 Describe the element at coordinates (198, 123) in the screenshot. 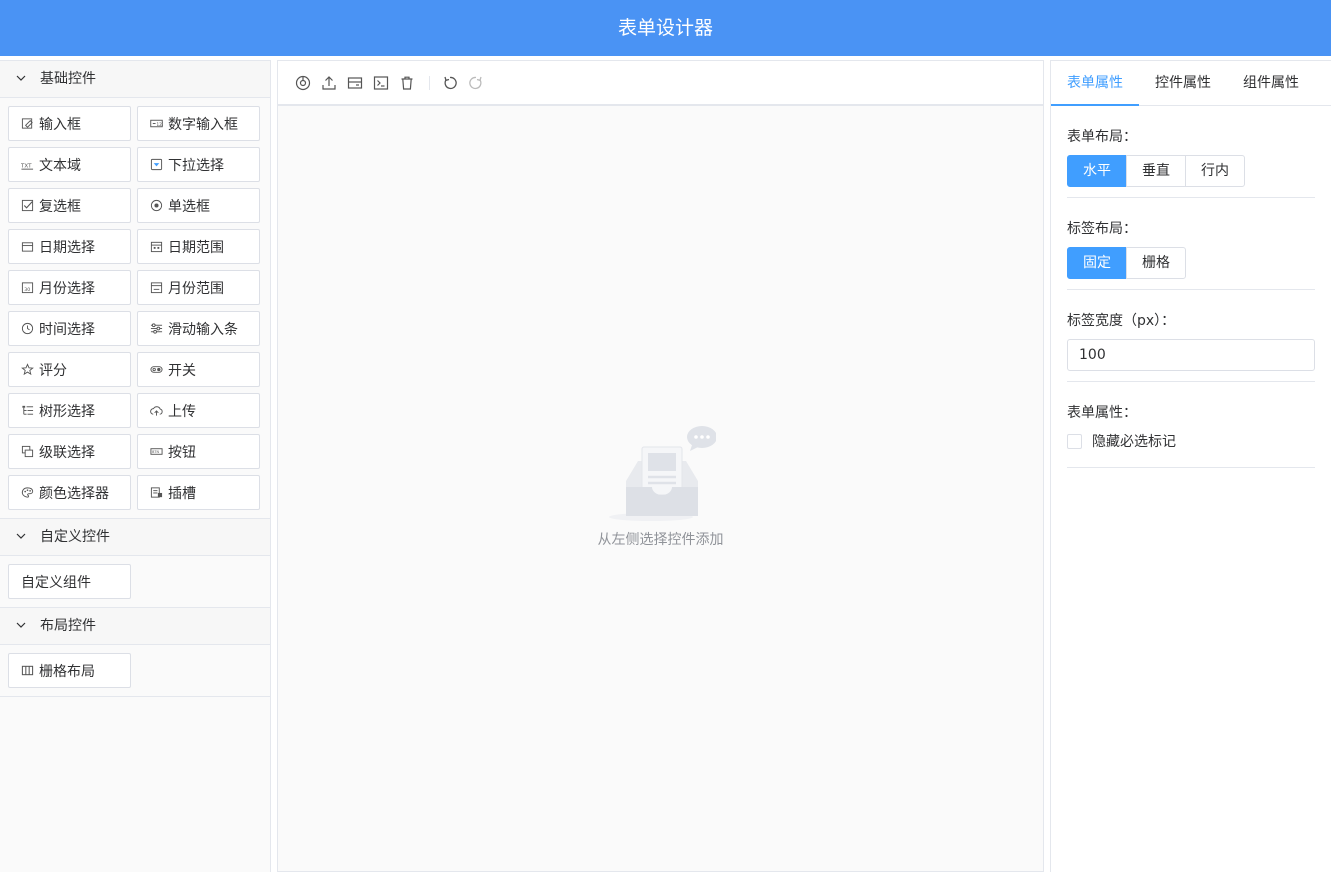

I see `control-item: 123 数字输入框` at that location.